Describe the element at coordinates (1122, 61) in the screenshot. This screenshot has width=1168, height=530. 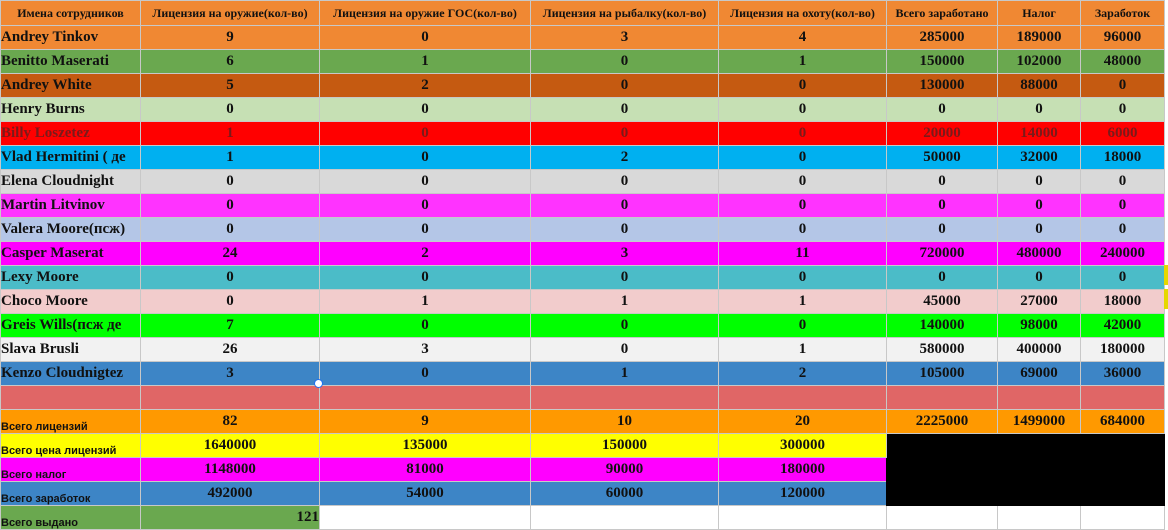
I see `value-cell: 48000` at that location.